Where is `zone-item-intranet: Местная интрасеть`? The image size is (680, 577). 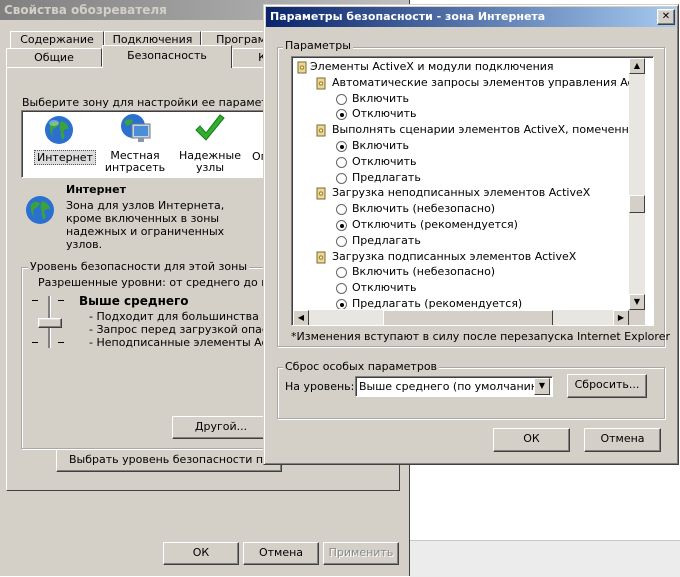
zone-item-intranet: Местная интрасеть is located at coordinates (135, 143).